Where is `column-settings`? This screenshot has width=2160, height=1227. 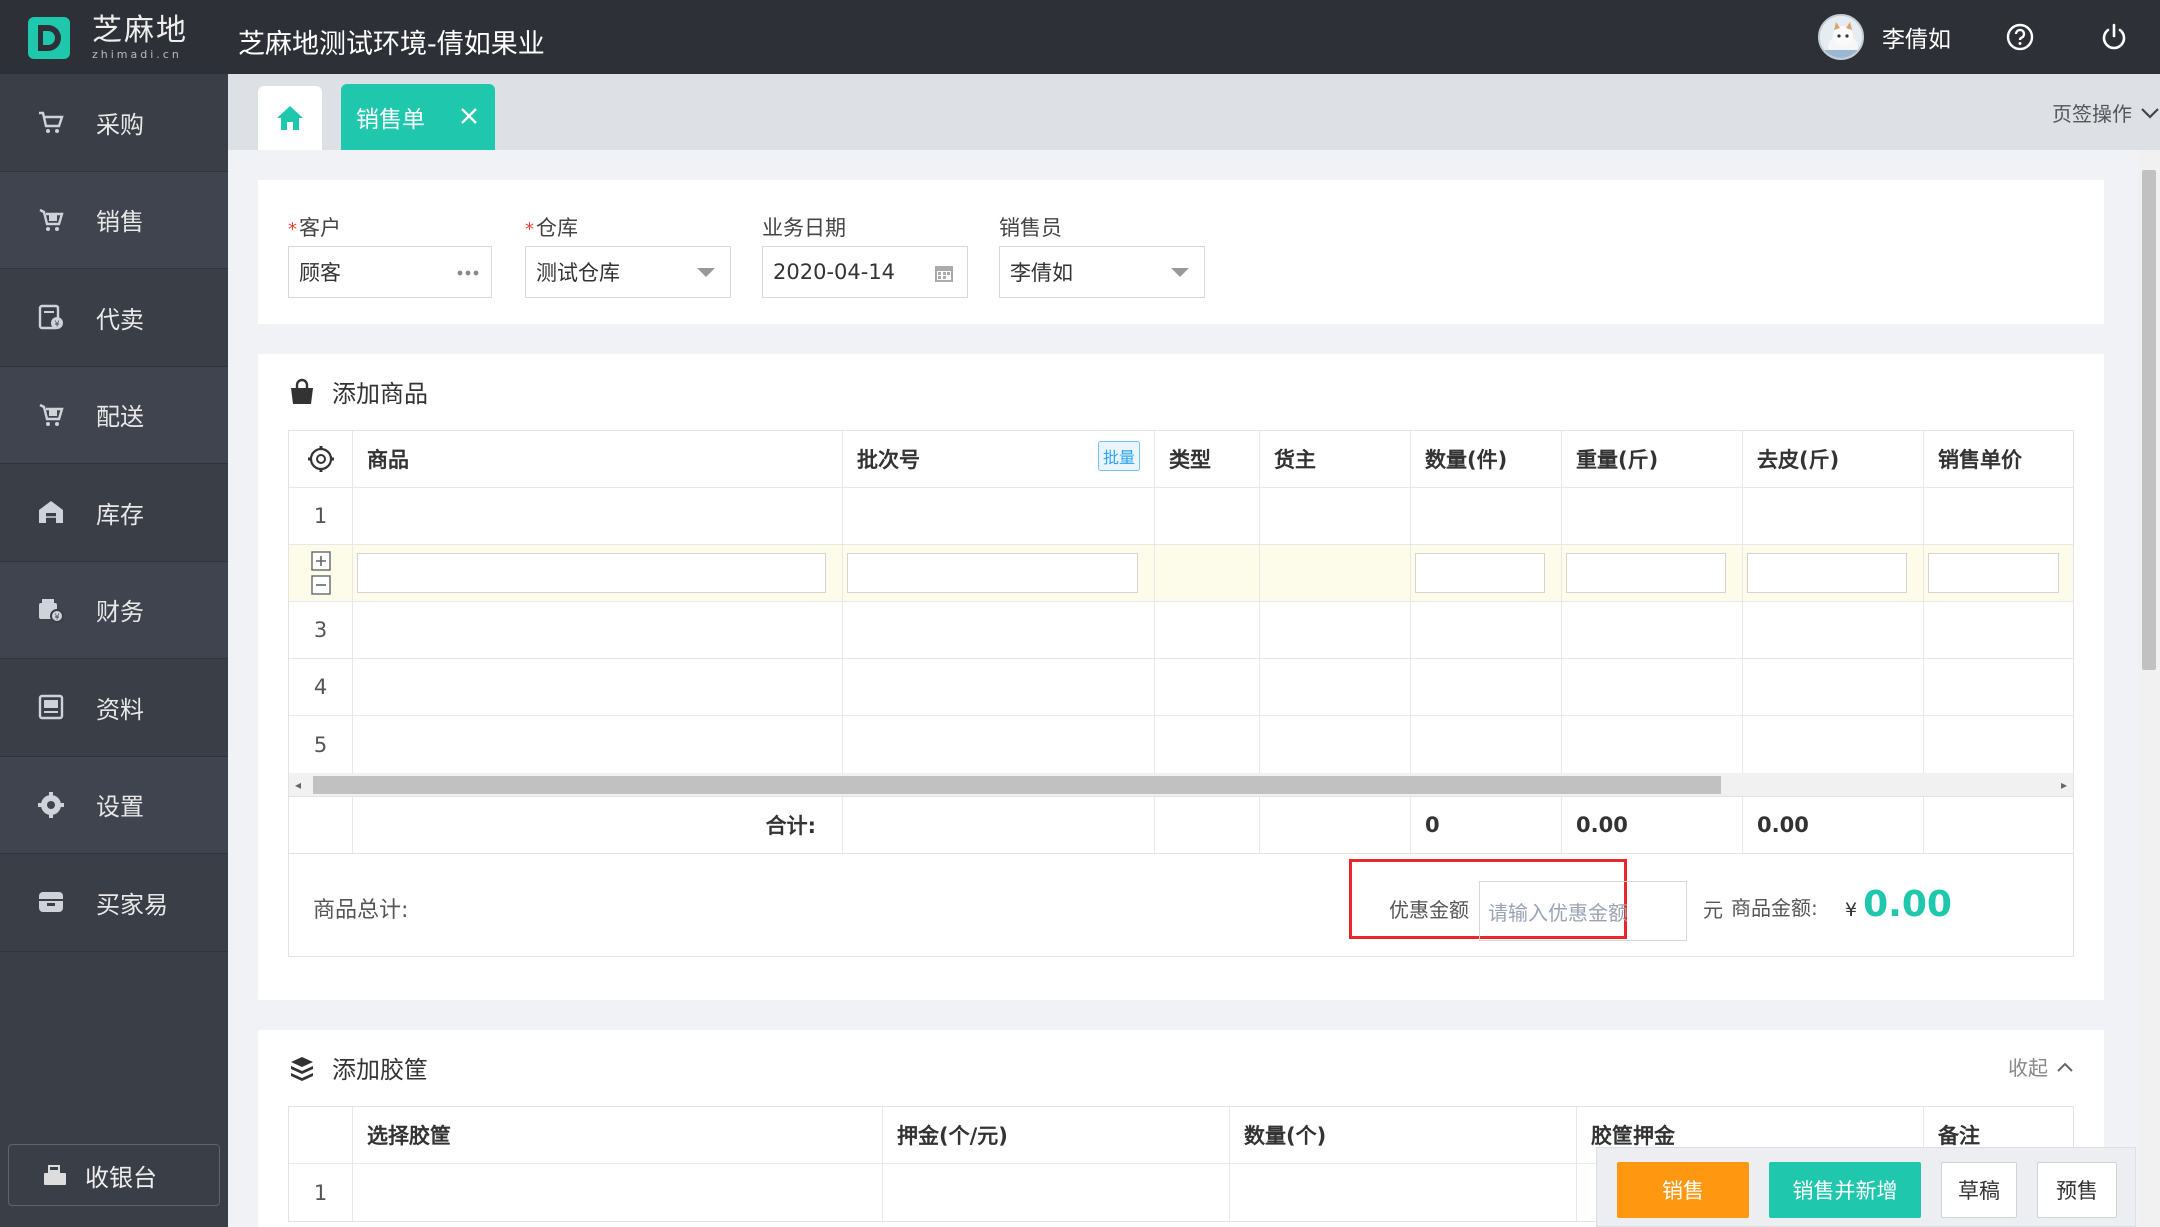 column-settings is located at coordinates (321, 459).